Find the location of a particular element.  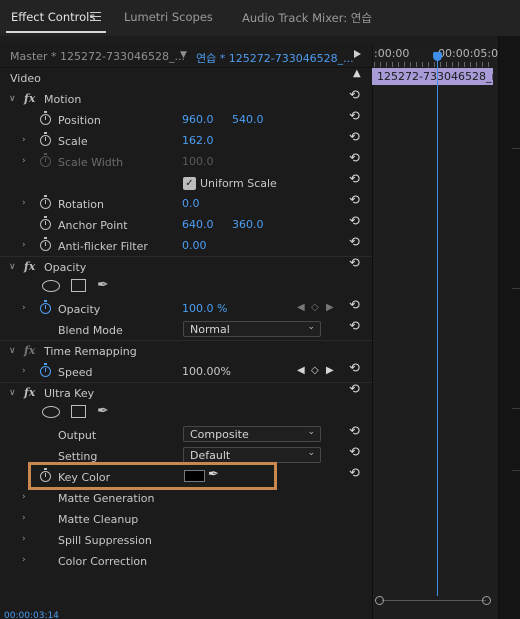

anchor-y-value: 360.0 is located at coordinates (248, 224).